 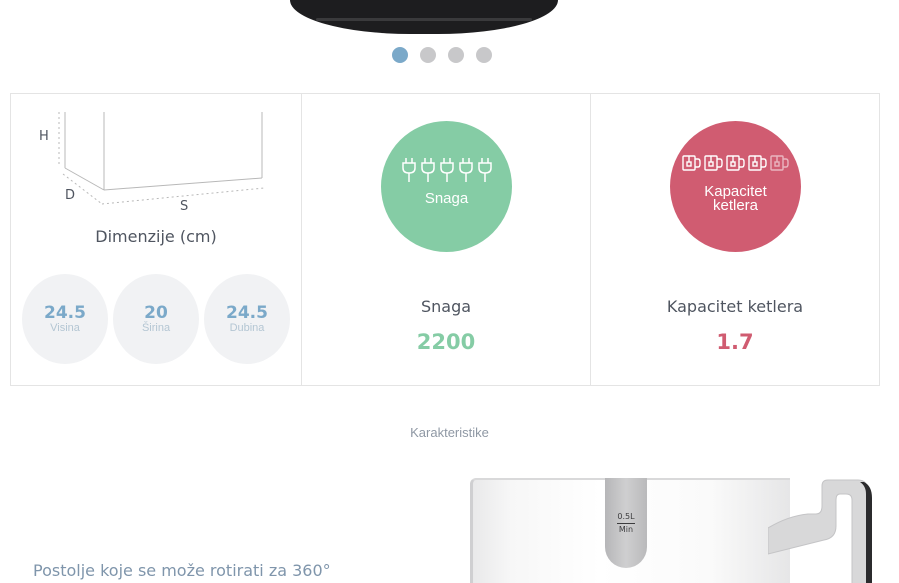 What do you see at coordinates (156, 328) in the screenshot?
I see `dimension-label: Širina` at bounding box center [156, 328].